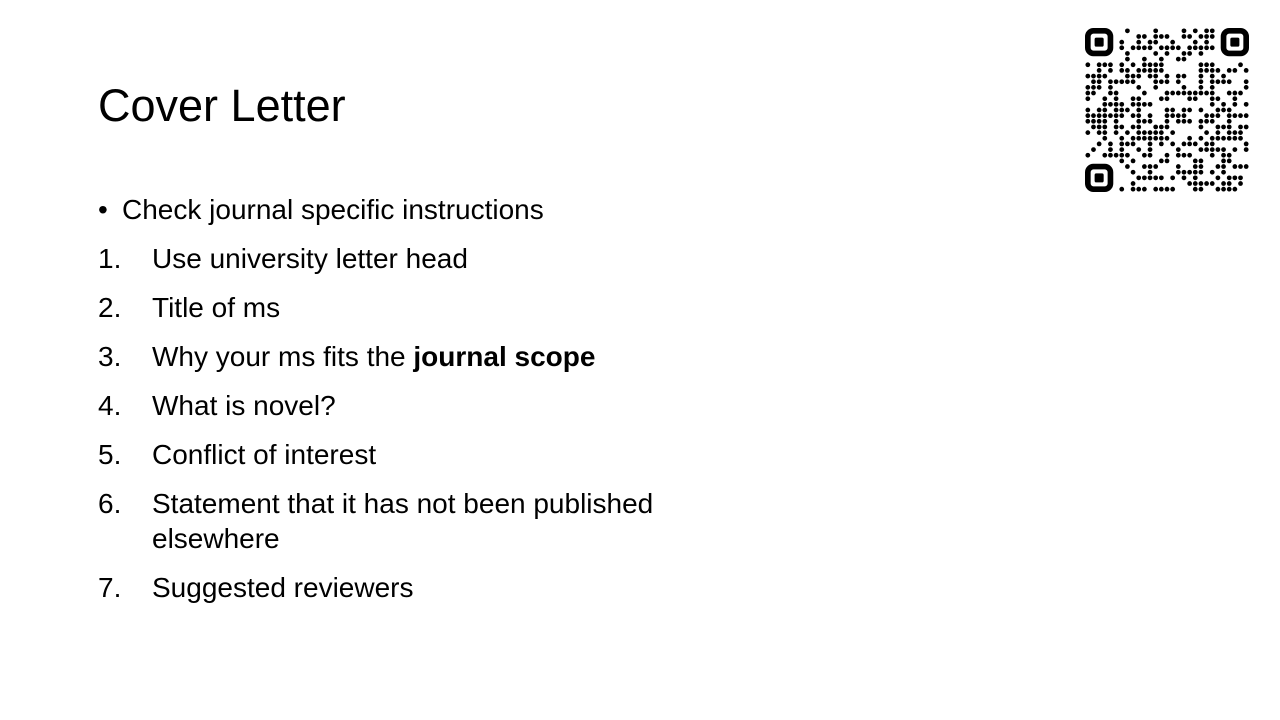 Image resolution: width=1280 pixels, height=720 pixels. I want to click on list-item: • Check journal specific instructions, so click(448, 209).